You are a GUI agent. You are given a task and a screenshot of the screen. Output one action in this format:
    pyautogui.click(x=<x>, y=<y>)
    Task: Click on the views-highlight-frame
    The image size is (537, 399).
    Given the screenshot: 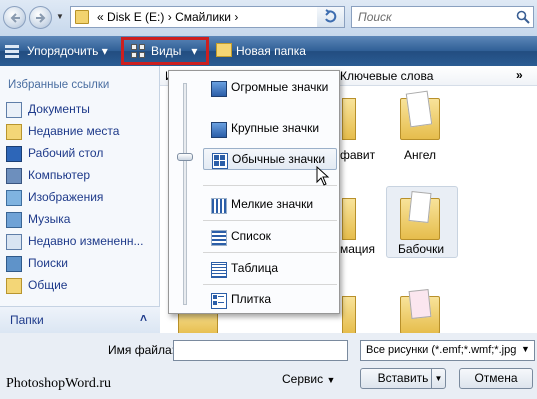 What is the action you would take?
    pyautogui.click(x=165, y=51)
    